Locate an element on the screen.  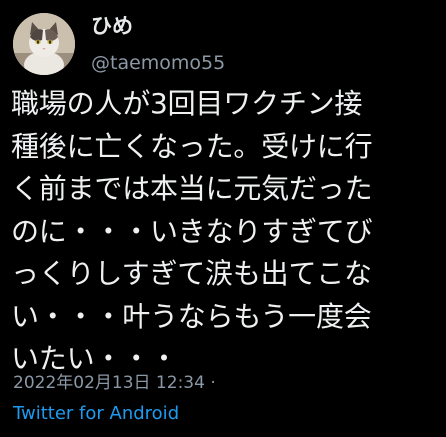
tweet-text-line: っくりしすぎて涙も出てこな is located at coordinates (191, 273).